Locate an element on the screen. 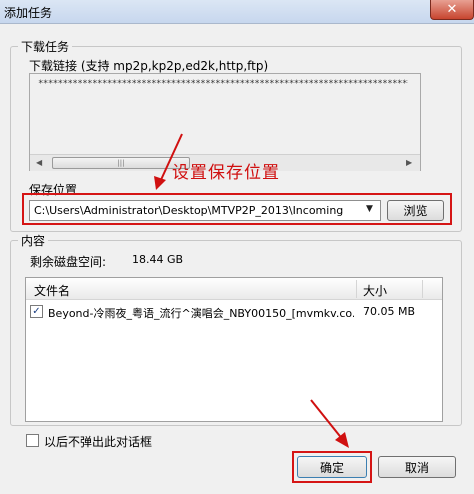 This screenshot has width=474, height=494. chevron-down-icon: ▼ is located at coordinates (369, 209).